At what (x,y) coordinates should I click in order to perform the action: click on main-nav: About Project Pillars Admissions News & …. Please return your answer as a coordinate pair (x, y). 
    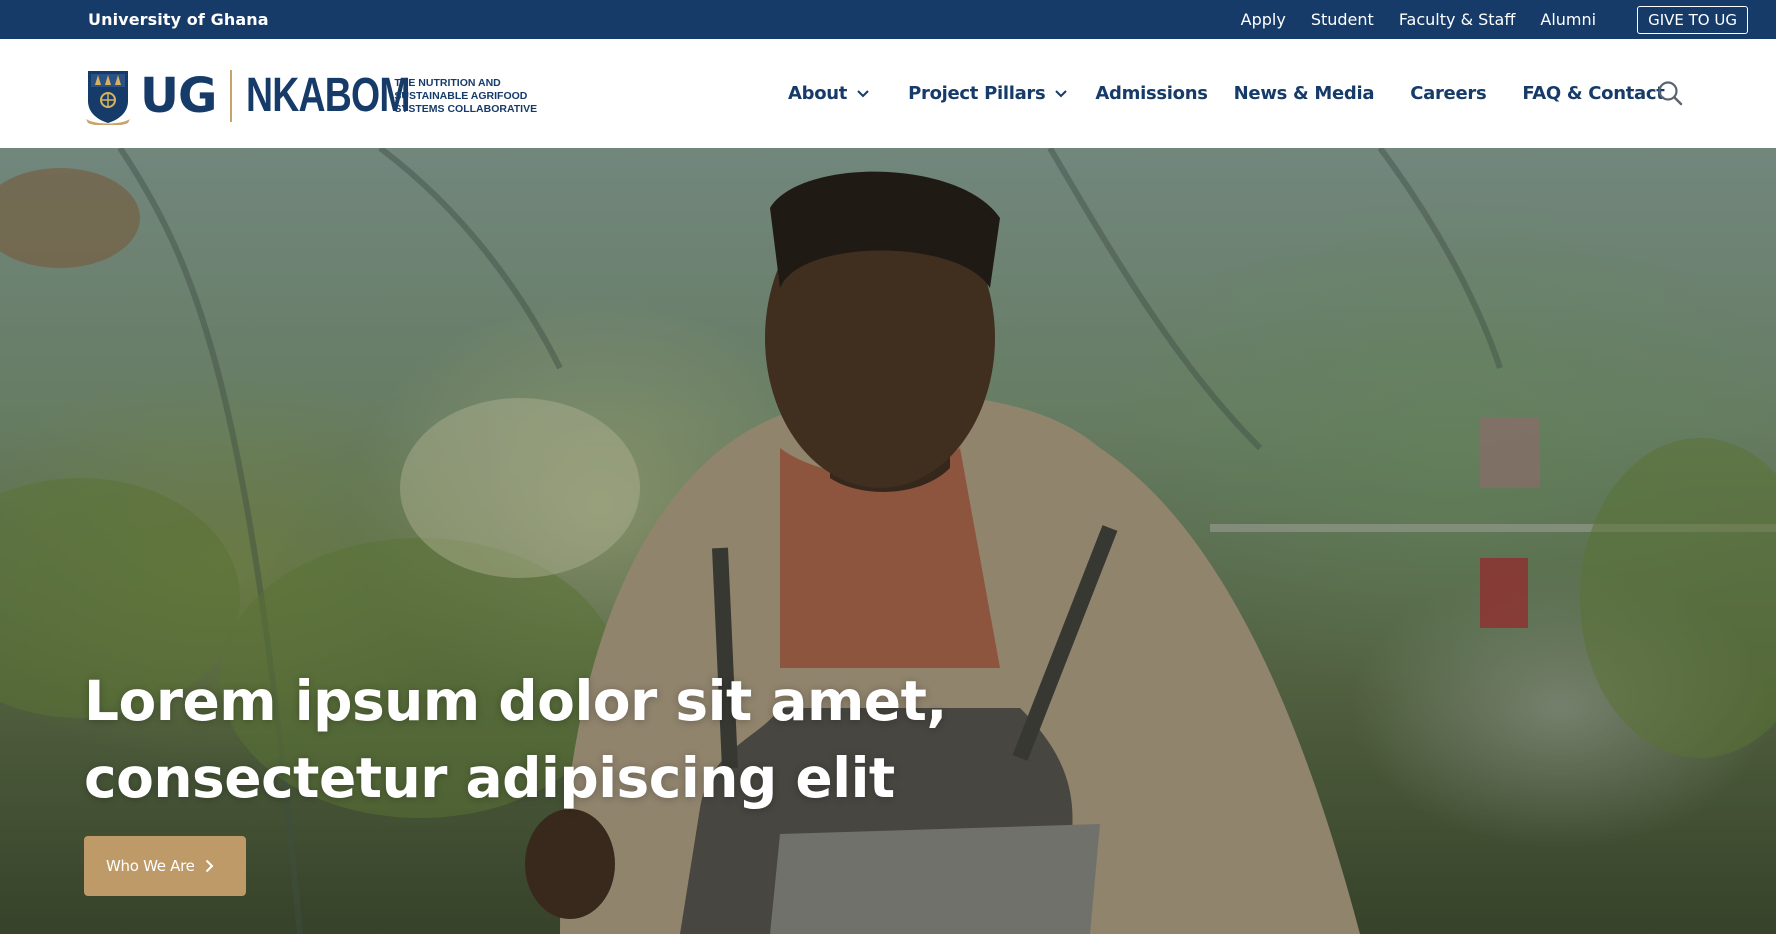
    Looking at the image, I should click on (1226, 93).